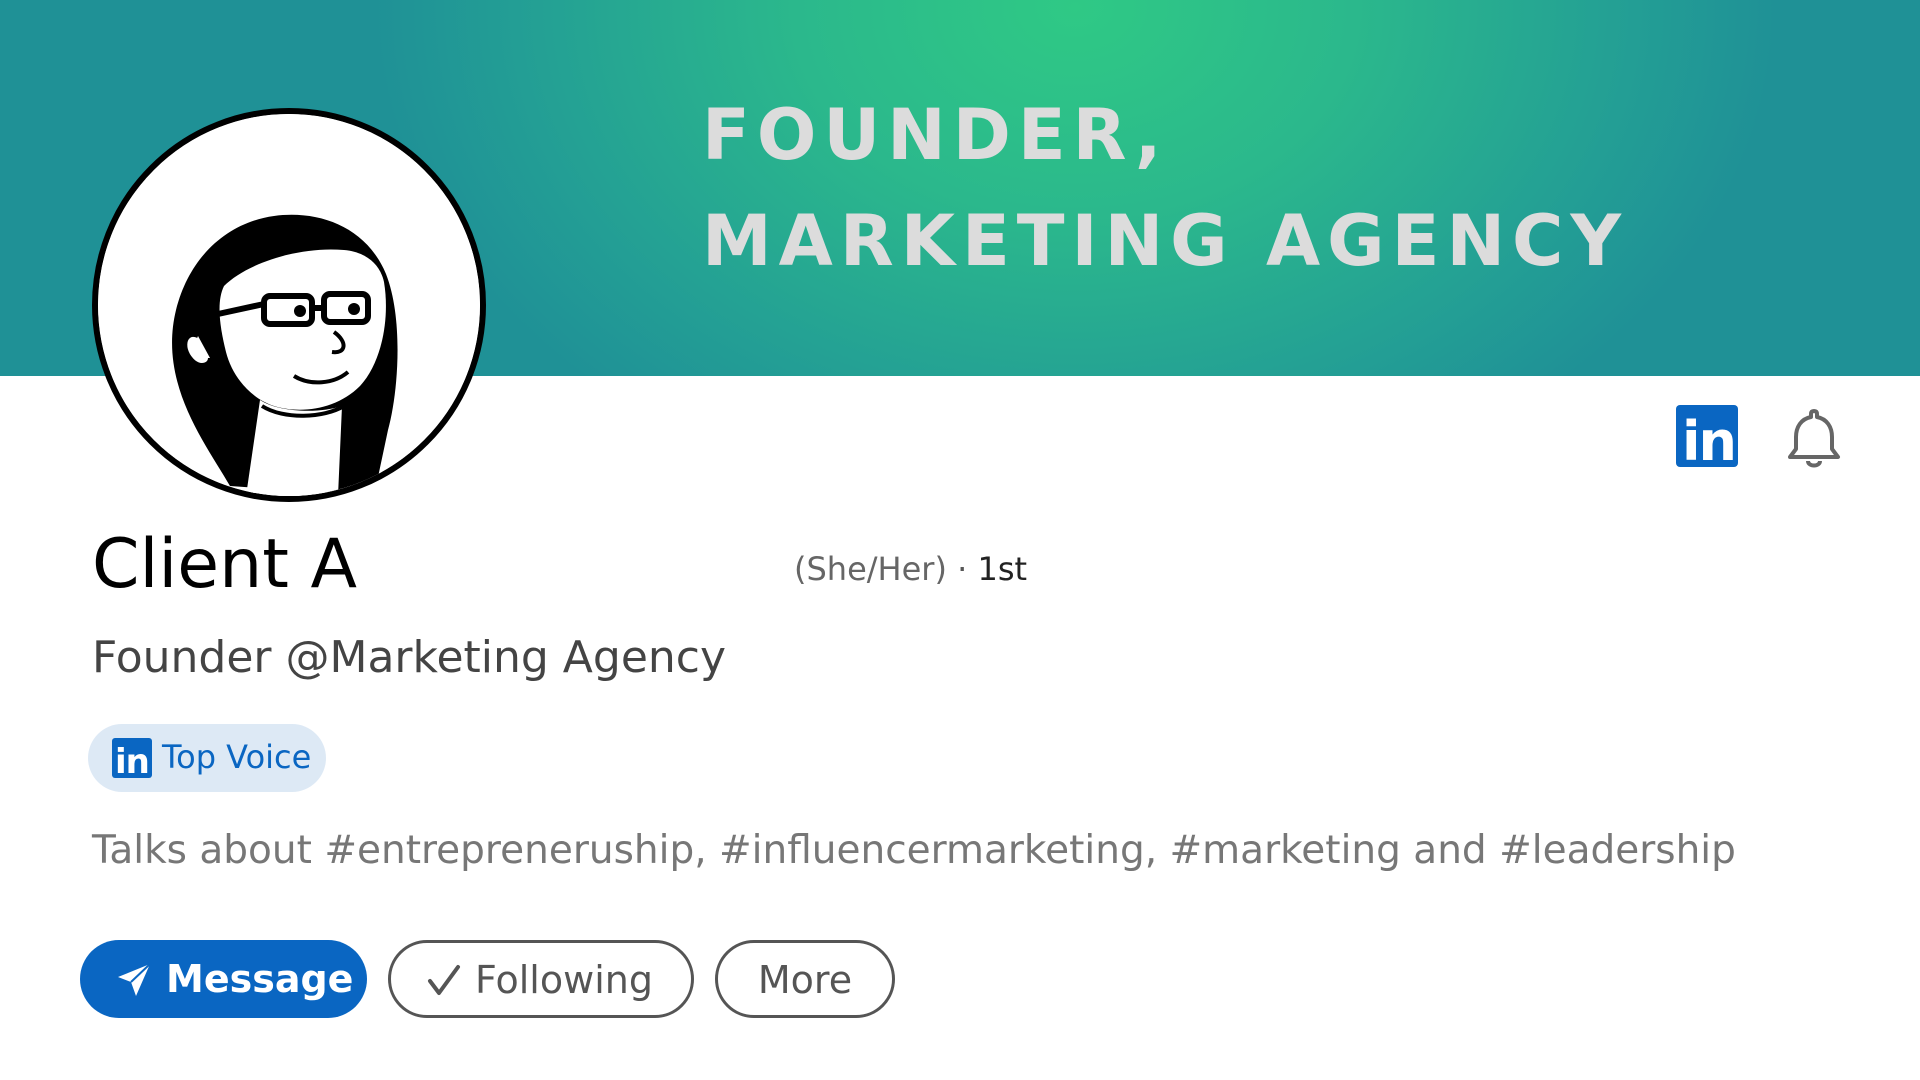  I want to click on top-voice-badge: in Top Voice, so click(207, 758).